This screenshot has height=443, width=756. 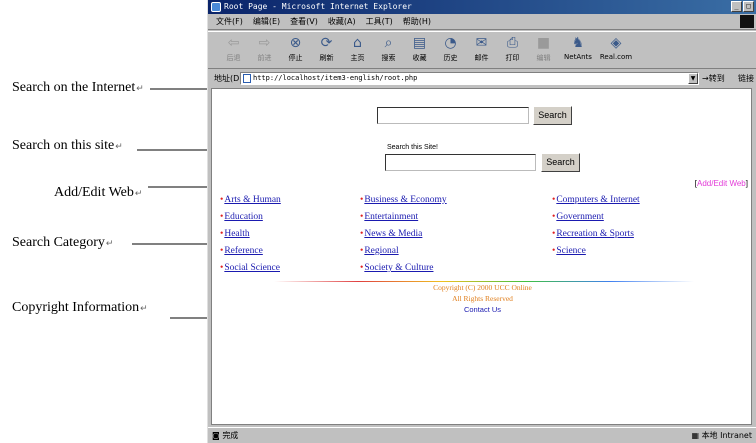 What do you see at coordinates (721, 183) in the screenshot?
I see `add-edit-web-link: [Add/Edit Web]` at bounding box center [721, 183].